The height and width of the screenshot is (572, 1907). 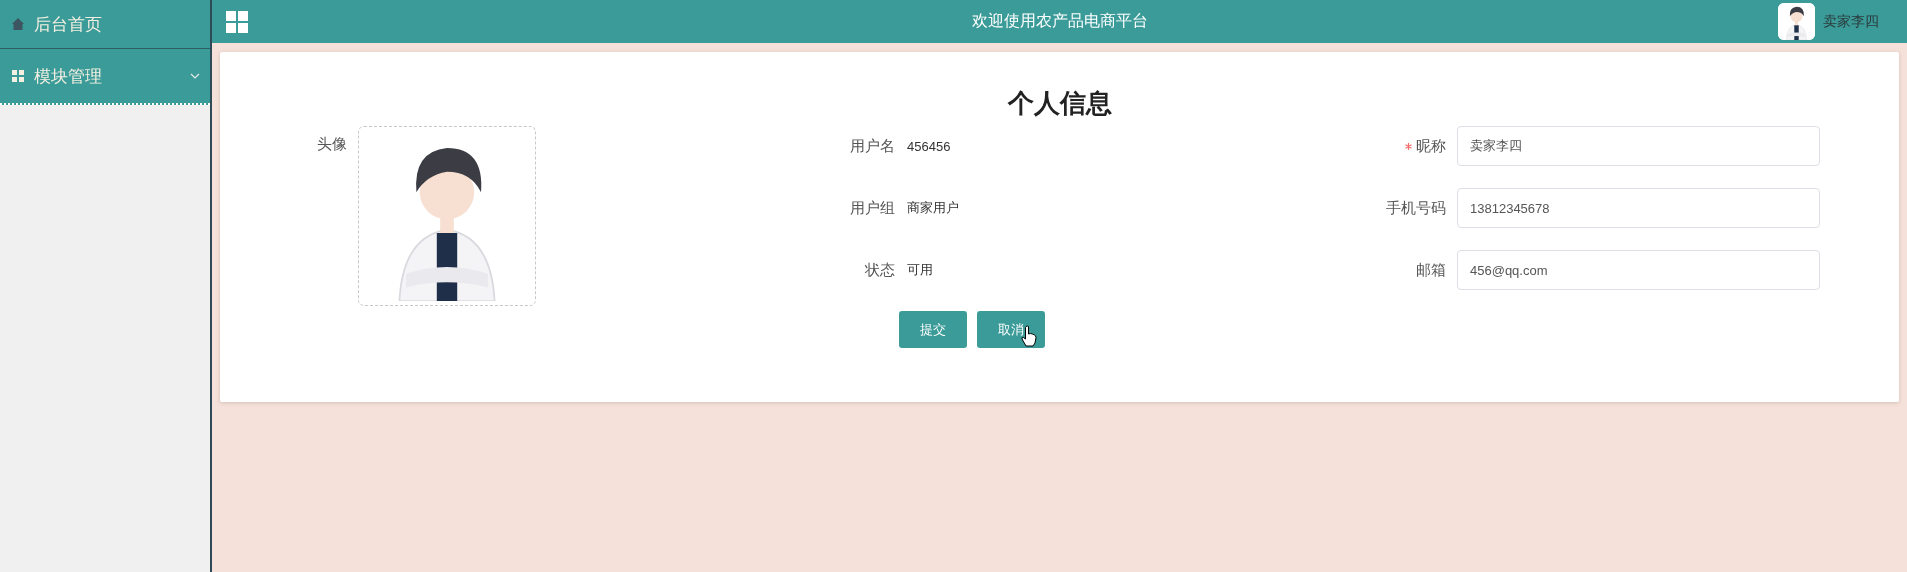 I want to click on input-field: 456@qq.com, so click(x=1638, y=270).